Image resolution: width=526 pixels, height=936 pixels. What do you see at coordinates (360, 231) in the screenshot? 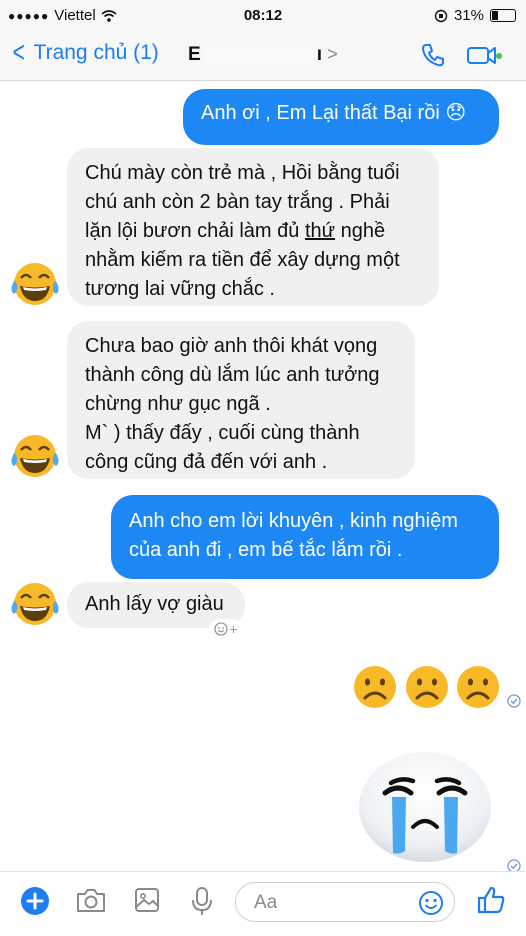
I see `message-text-part: nghề` at bounding box center [360, 231].